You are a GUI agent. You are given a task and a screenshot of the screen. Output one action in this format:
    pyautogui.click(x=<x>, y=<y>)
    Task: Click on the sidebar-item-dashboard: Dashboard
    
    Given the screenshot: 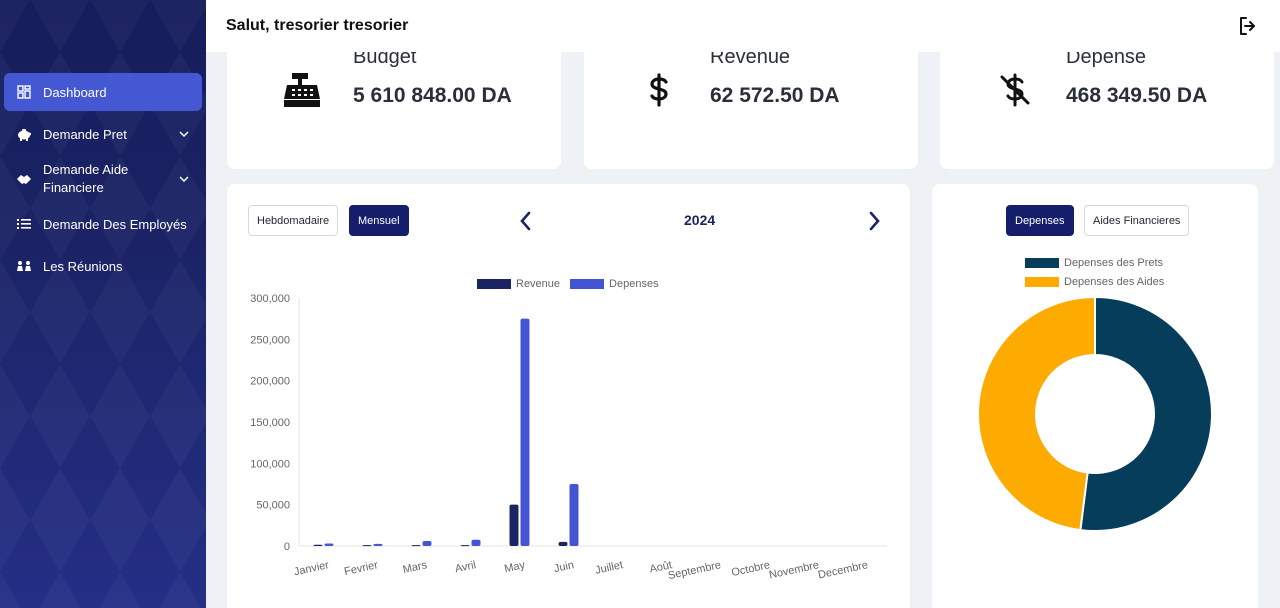 What is the action you would take?
    pyautogui.click(x=103, y=92)
    